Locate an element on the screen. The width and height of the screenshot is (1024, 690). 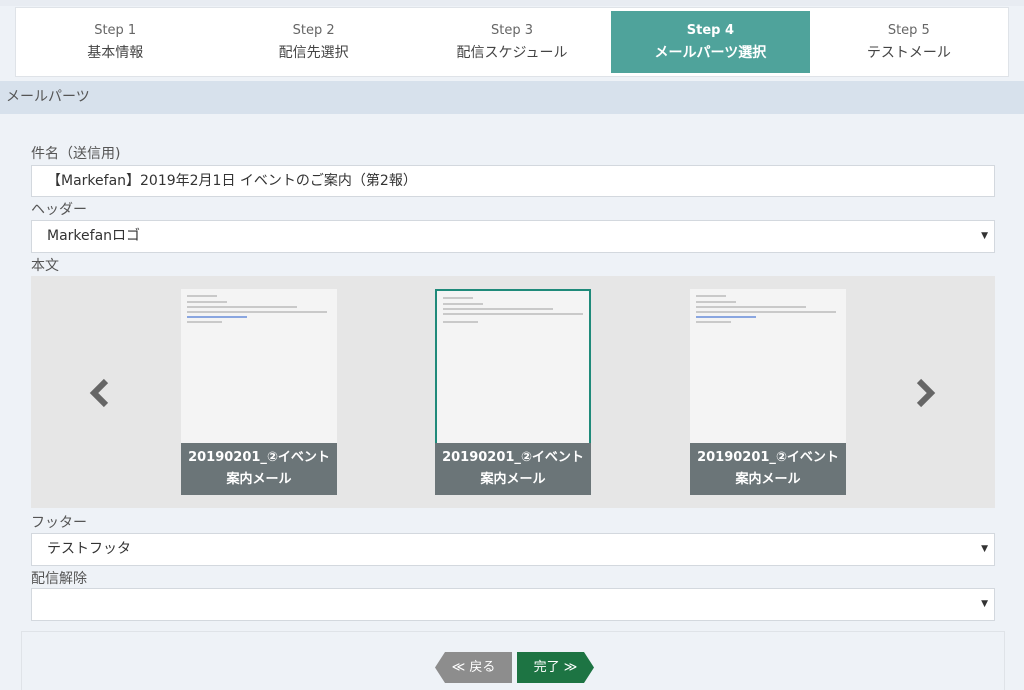
body-card-3: 20190201_②イベント 案内メール is located at coordinates (768, 392).